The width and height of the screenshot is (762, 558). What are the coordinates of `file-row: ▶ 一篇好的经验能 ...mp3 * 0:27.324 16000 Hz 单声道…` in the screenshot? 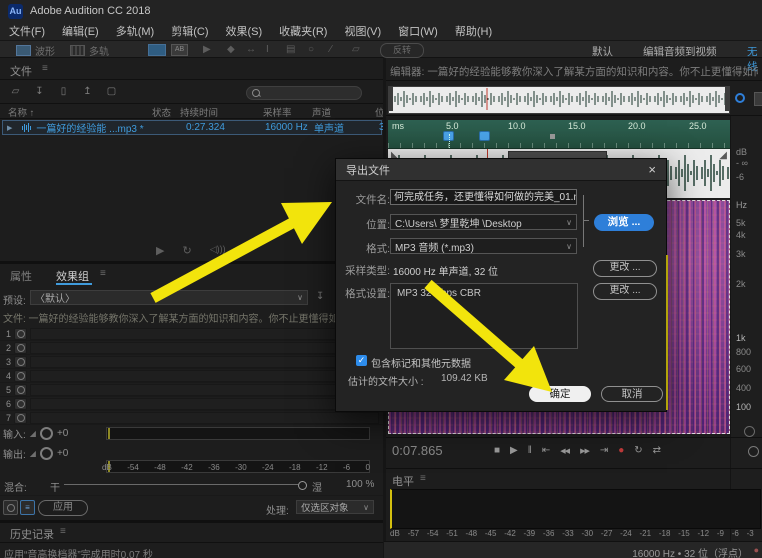 It's located at (193, 127).